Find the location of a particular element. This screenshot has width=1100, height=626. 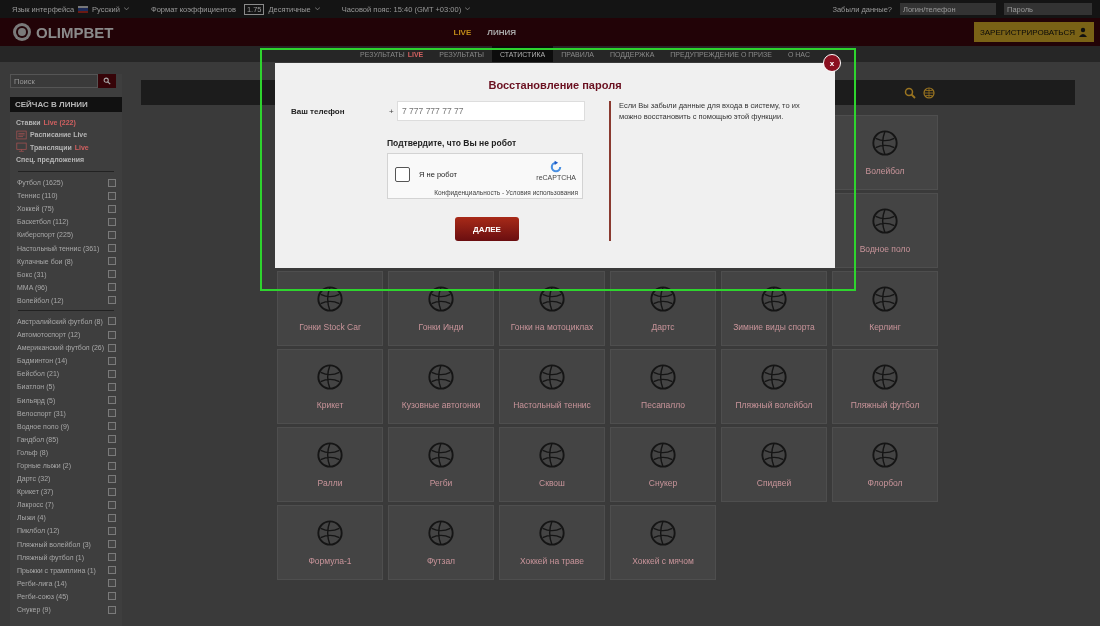

sport-tile: Волейбол is located at coordinates (885, 152).